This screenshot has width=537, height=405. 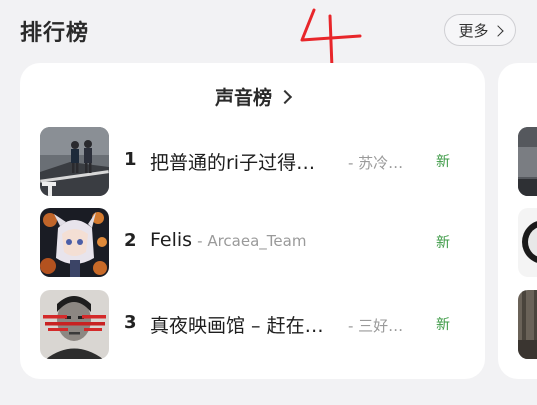 I want to click on song-line: Felis - Arcaea_Team, so click(x=290, y=240).